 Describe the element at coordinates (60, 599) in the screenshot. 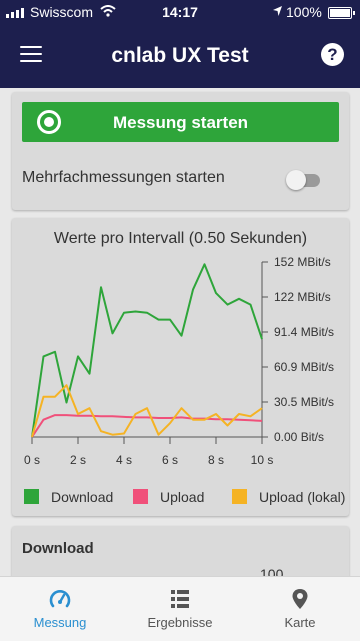

I see `speedometer-icon` at that location.